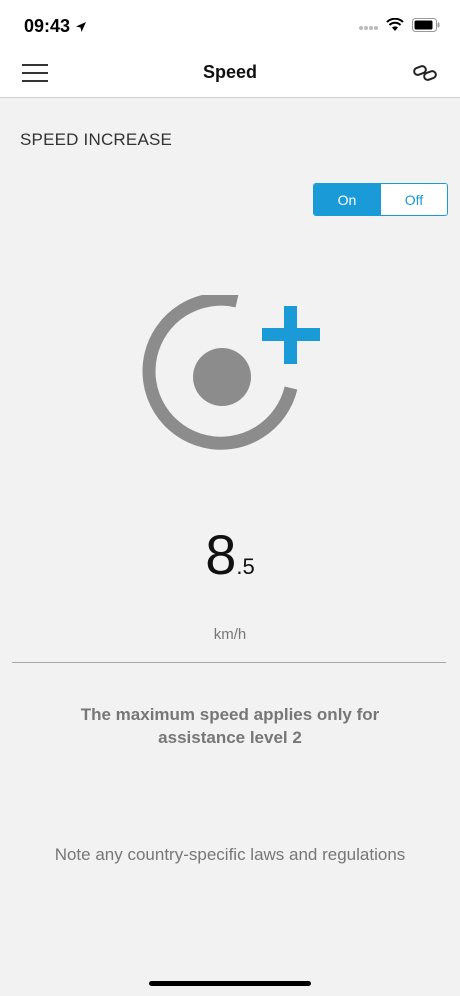 The height and width of the screenshot is (996, 460). What do you see at coordinates (221, 554) in the screenshot?
I see `speed-integer: 8` at bounding box center [221, 554].